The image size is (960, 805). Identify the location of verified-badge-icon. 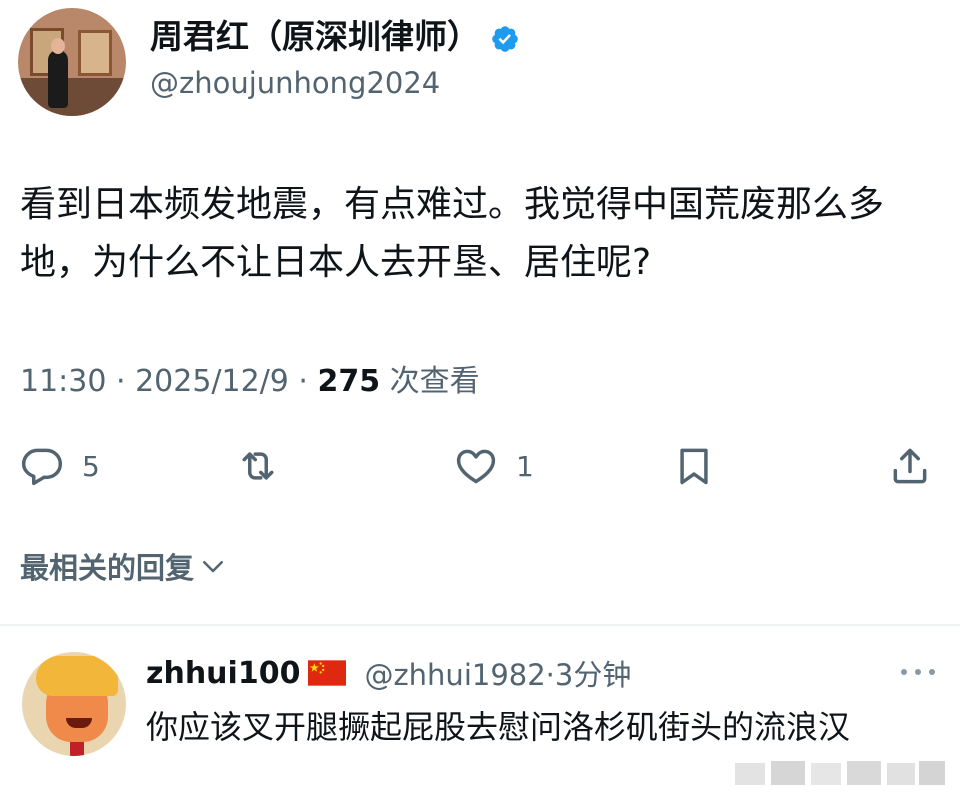
(505, 38).